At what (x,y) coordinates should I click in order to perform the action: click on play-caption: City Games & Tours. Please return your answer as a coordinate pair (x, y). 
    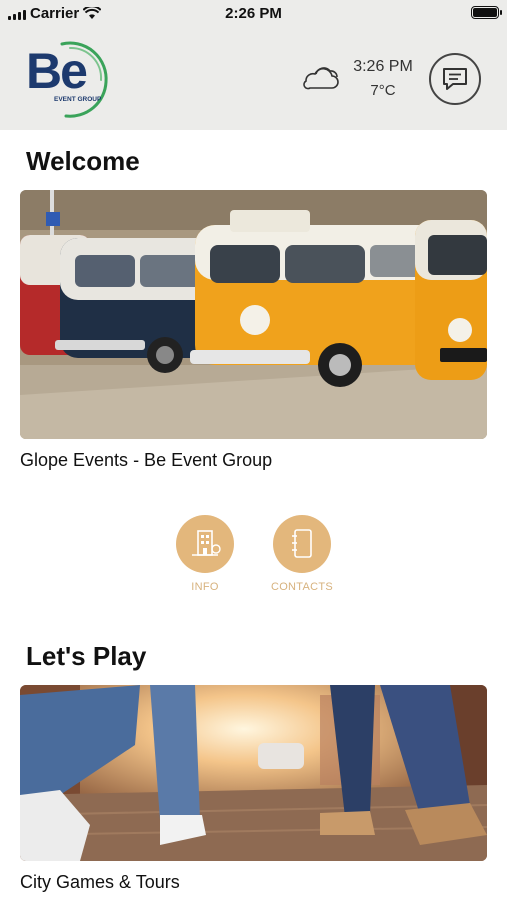
    Looking at the image, I should click on (100, 882).